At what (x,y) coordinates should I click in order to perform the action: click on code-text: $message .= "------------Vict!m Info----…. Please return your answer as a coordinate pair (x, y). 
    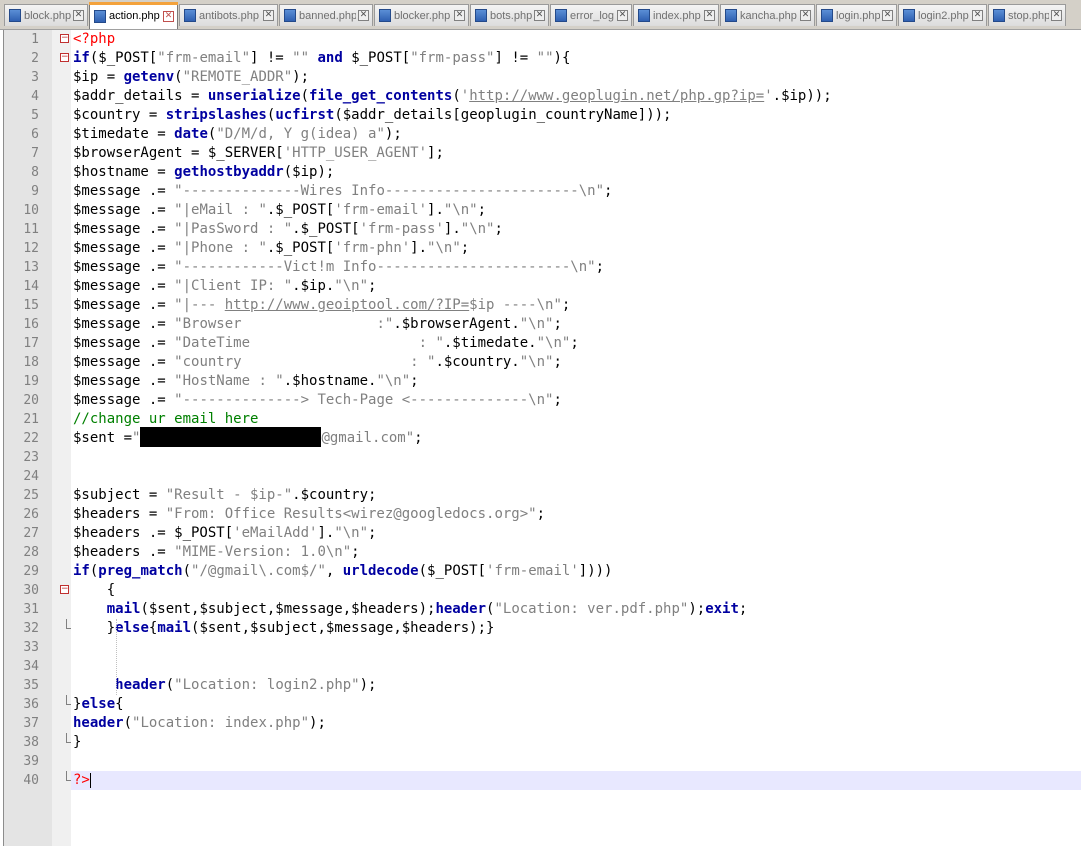
    Looking at the image, I should click on (338, 267).